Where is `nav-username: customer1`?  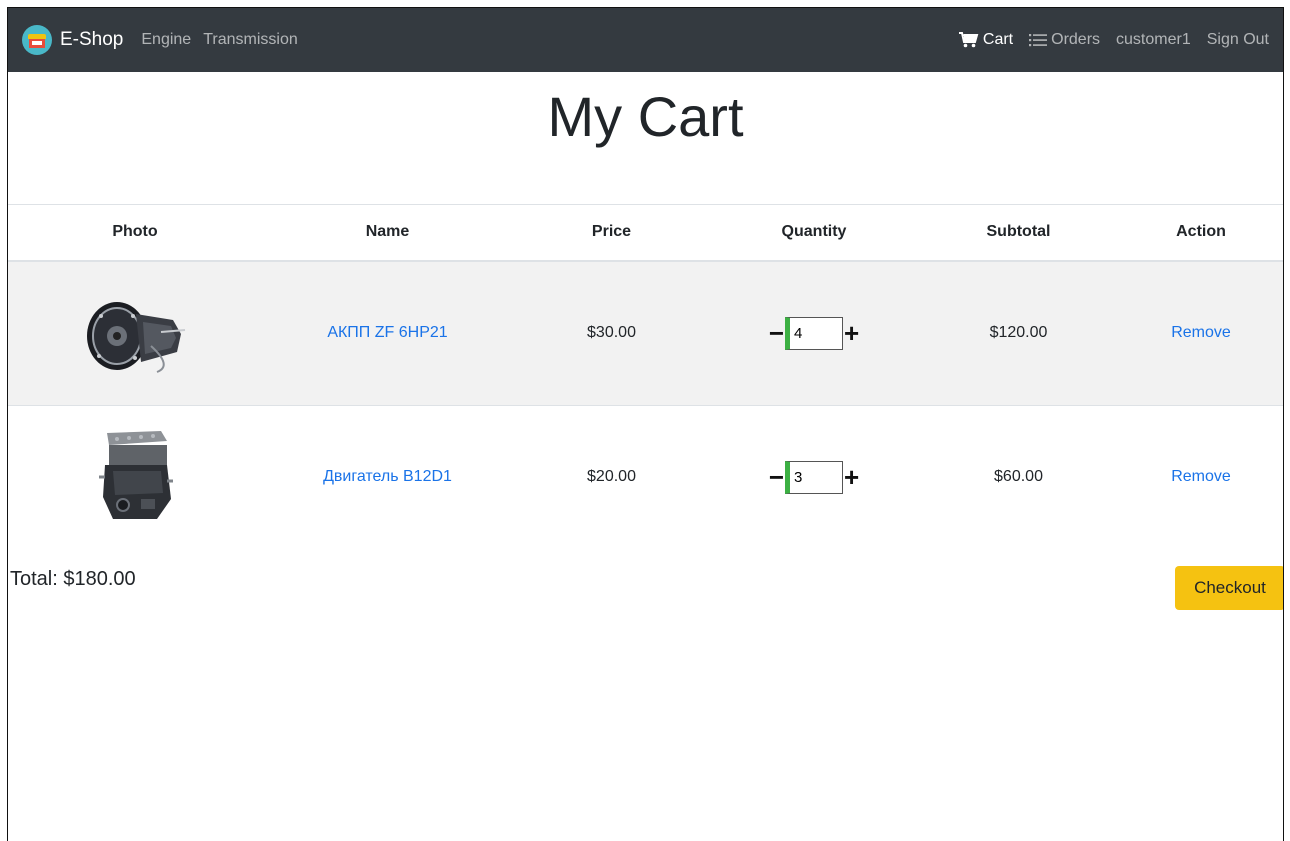
nav-username: customer1 is located at coordinates (1153, 40).